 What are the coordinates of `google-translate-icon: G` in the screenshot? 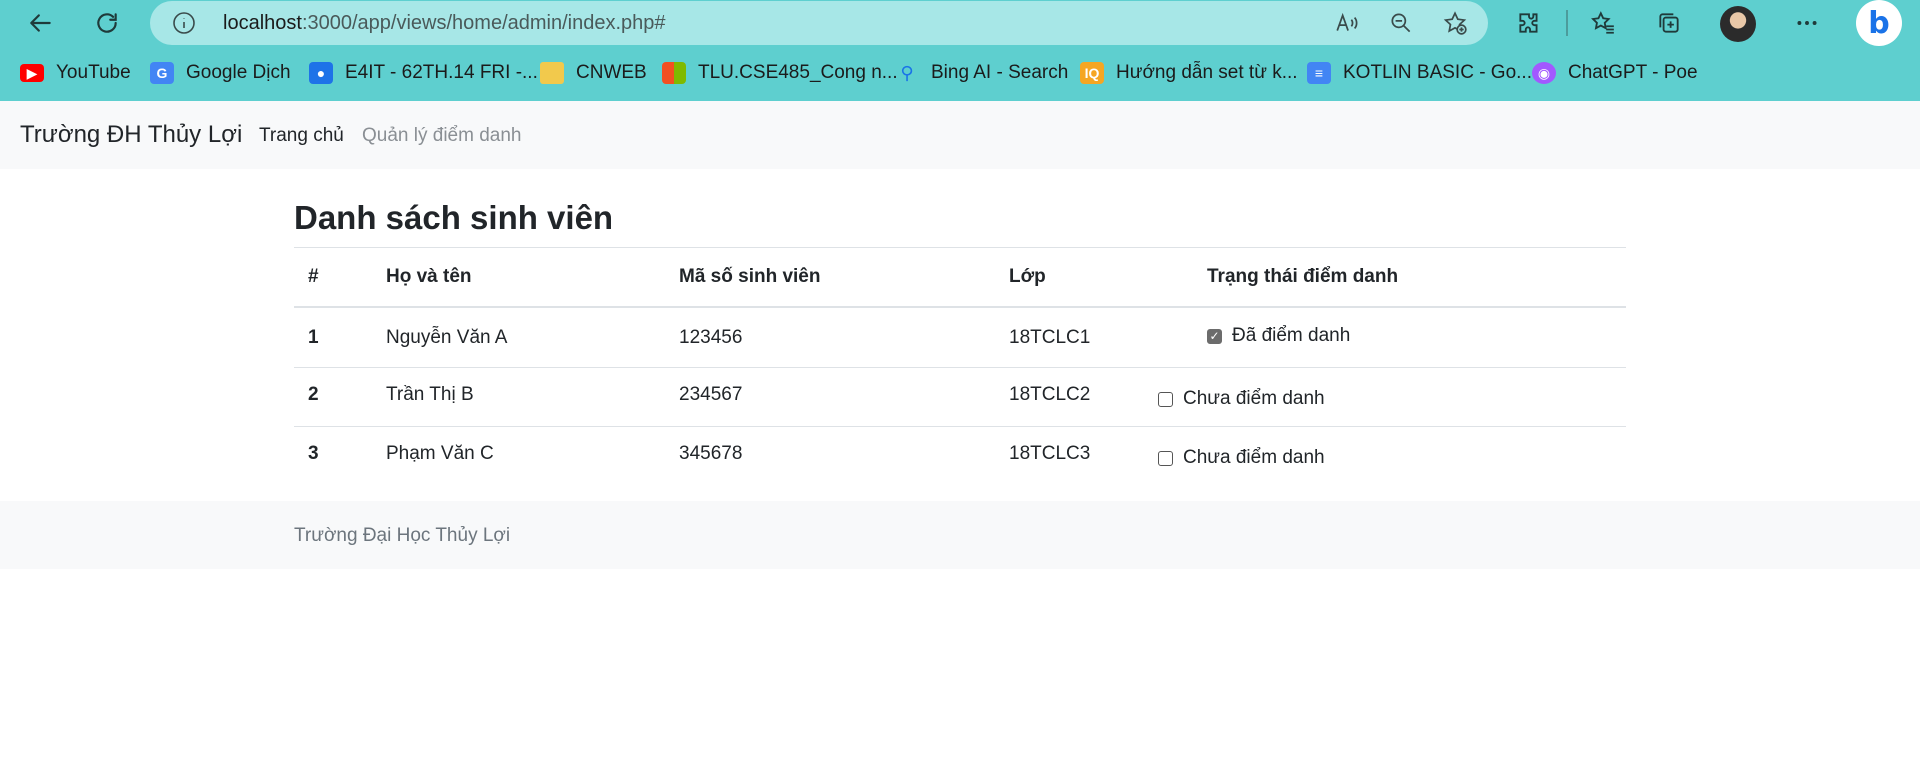 It's located at (162, 73).